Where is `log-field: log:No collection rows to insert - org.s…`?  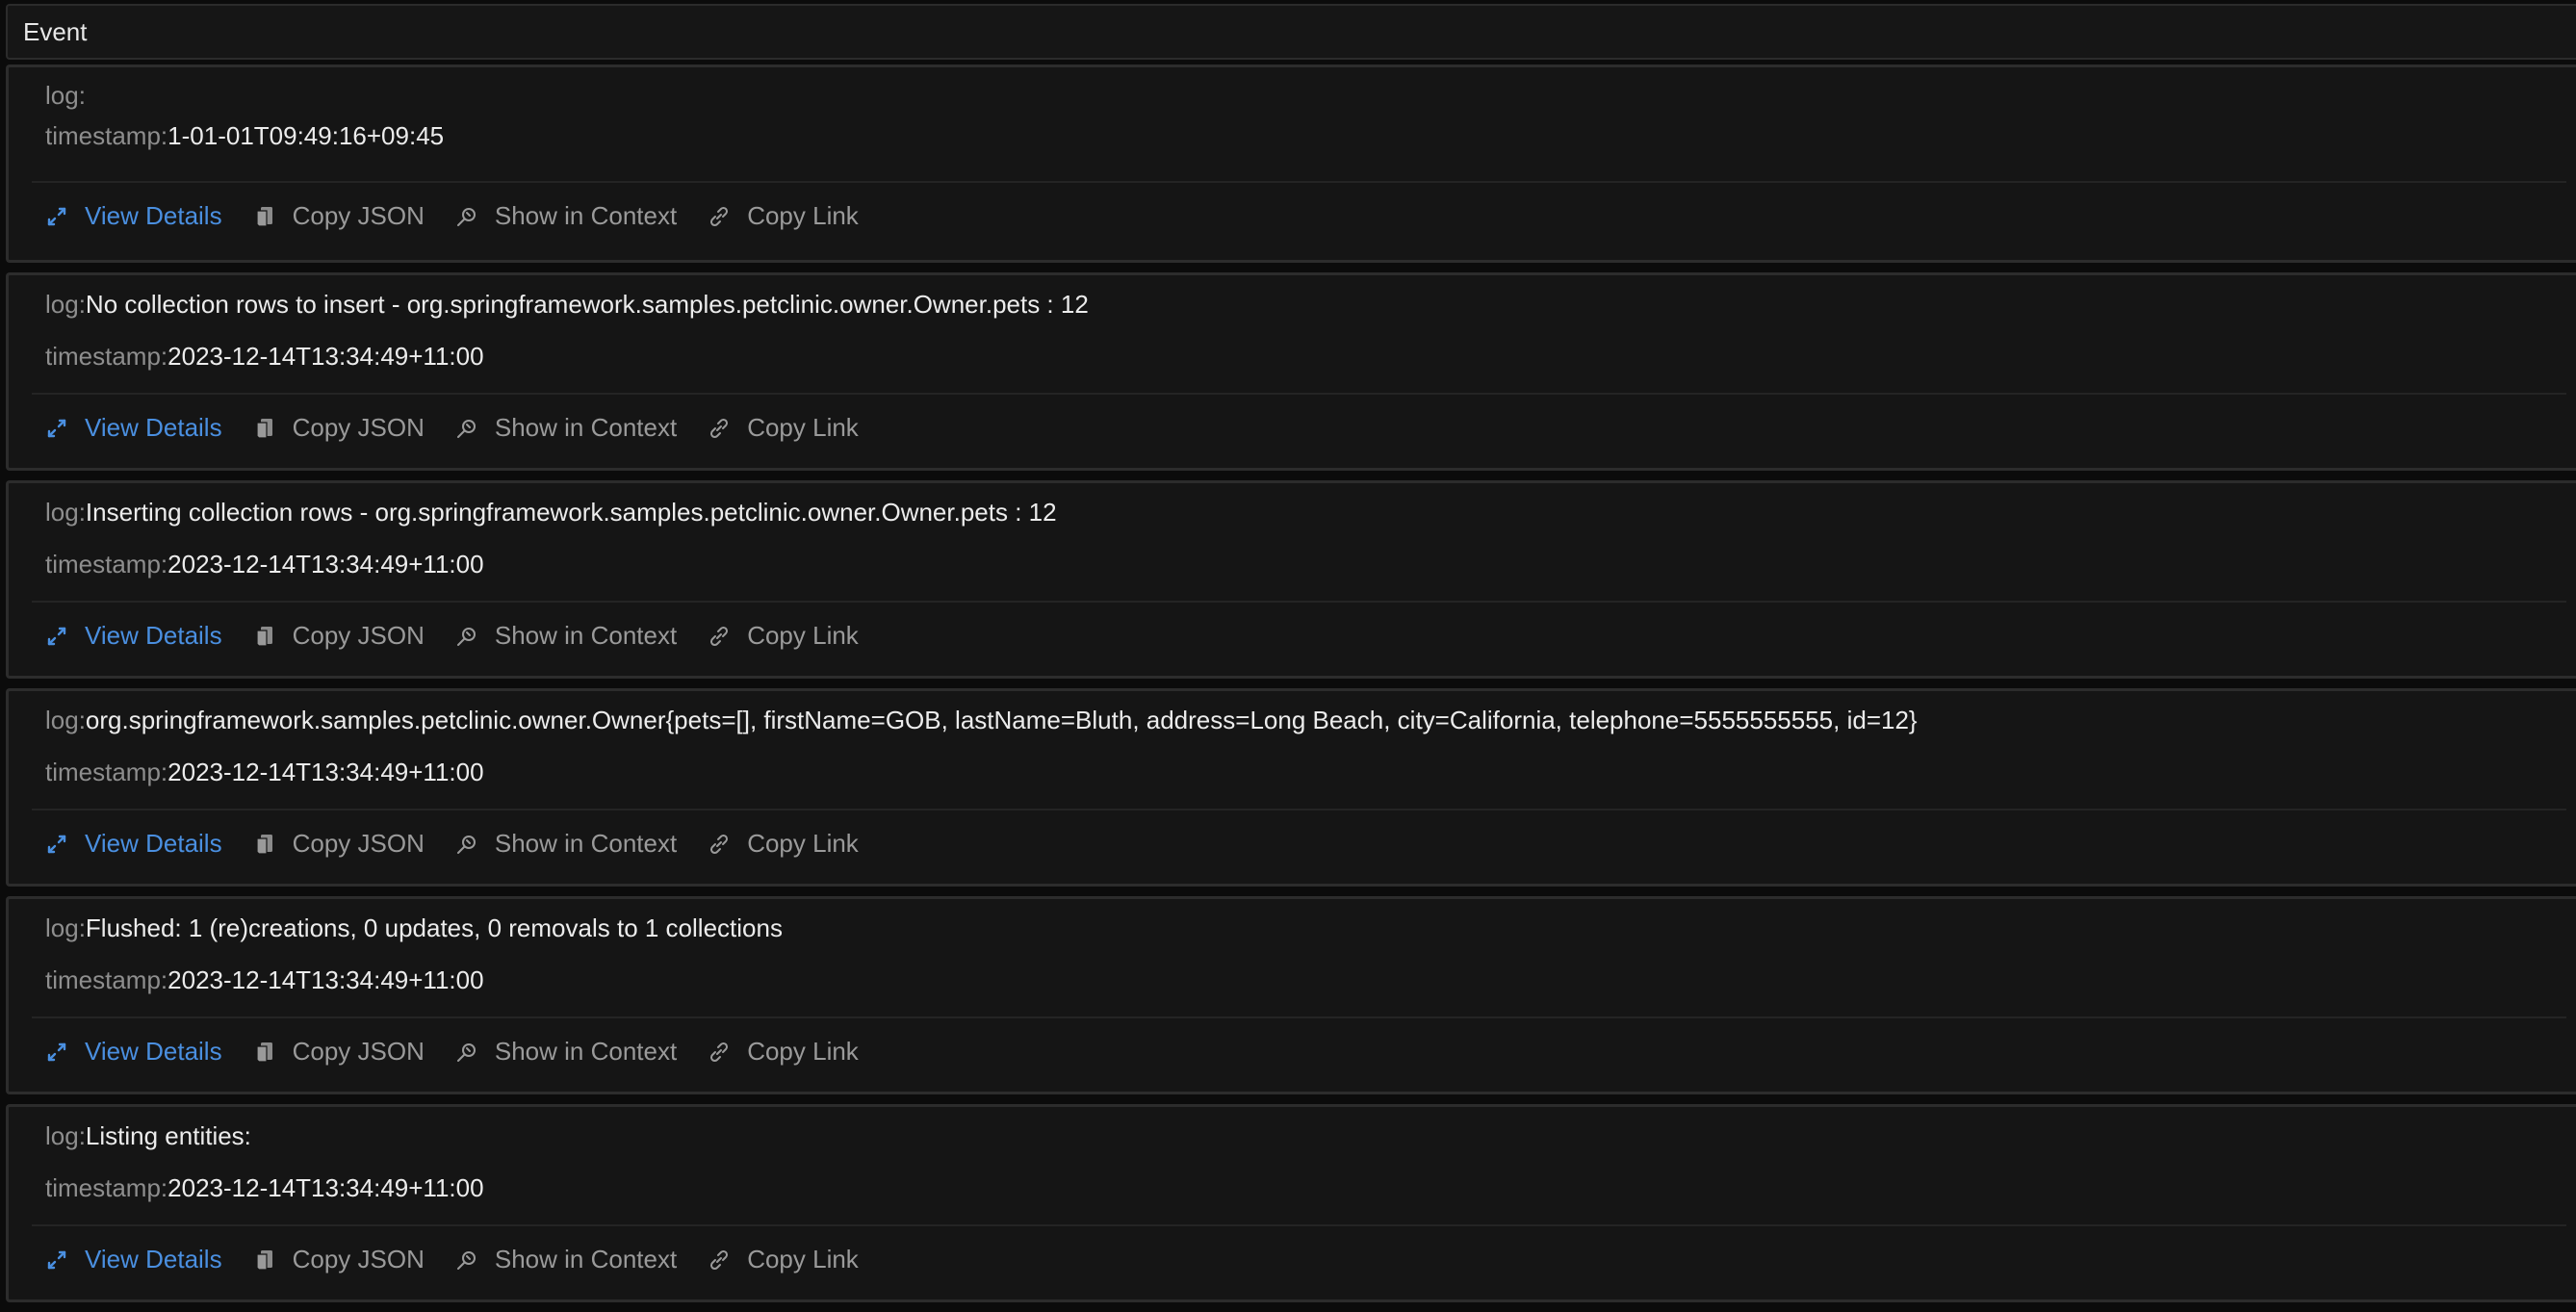
log-field: log:No collection rows to insert - org.s… is located at coordinates (567, 304).